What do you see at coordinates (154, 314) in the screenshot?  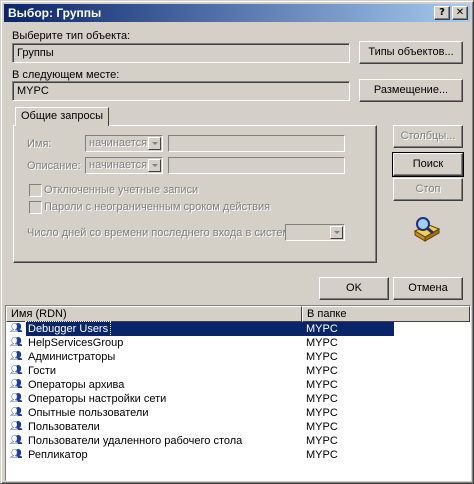 I see `column-header-name: Имя (RDN)` at bounding box center [154, 314].